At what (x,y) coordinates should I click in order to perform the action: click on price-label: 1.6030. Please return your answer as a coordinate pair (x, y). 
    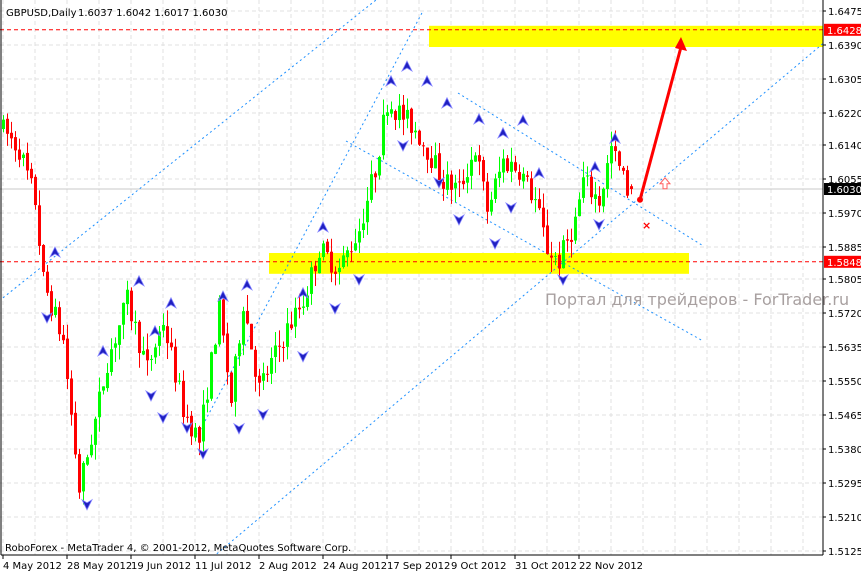
    Looking at the image, I should click on (844, 190).